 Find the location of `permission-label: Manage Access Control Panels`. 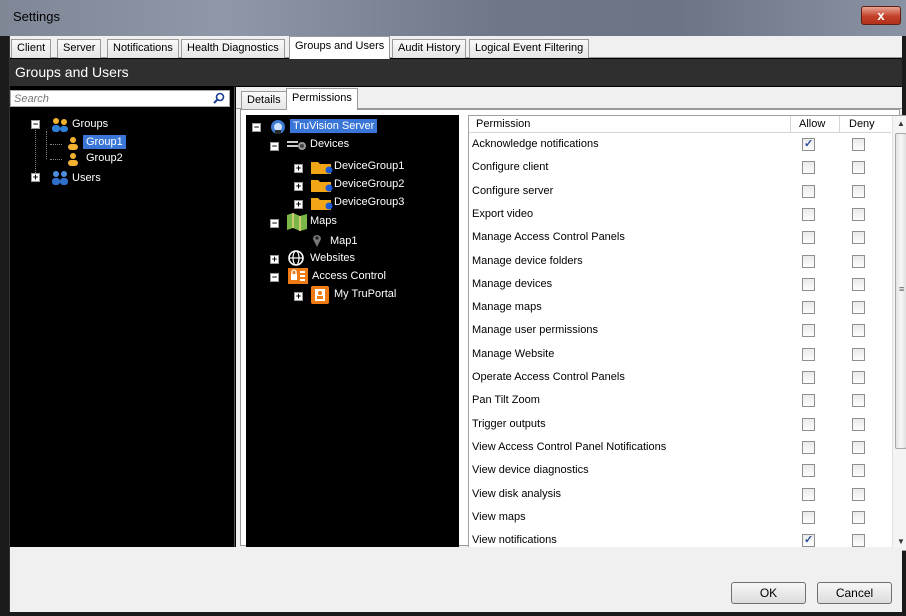

permission-label: Manage Access Control Panels is located at coordinates (548, 237).